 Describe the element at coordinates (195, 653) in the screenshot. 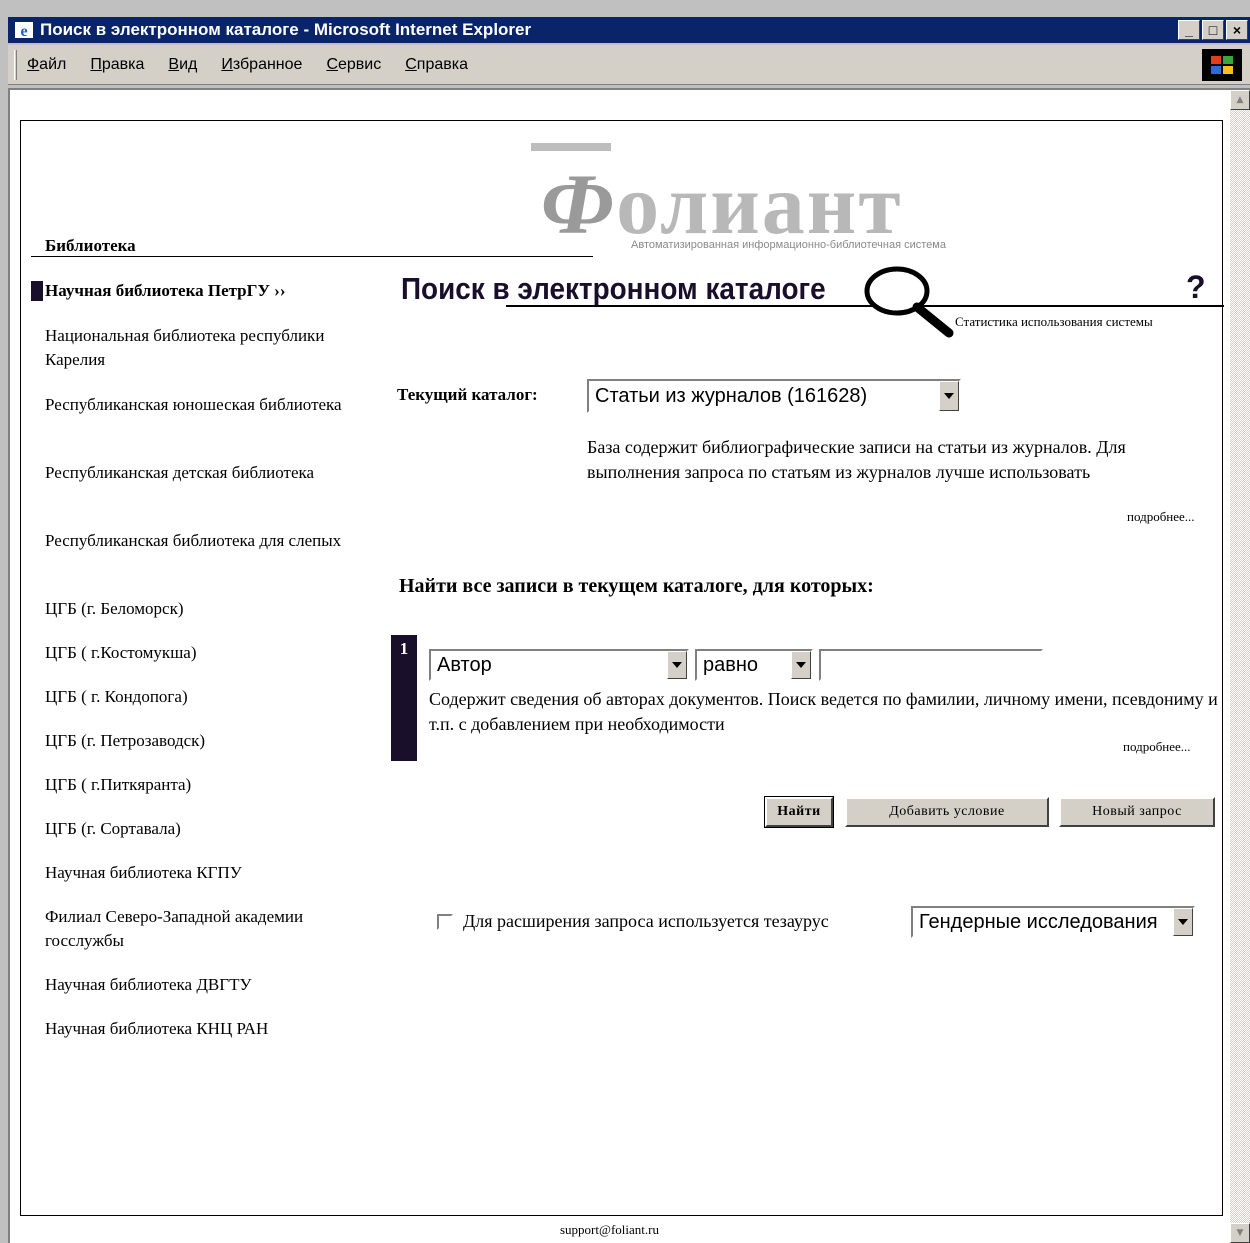

I see `nav-item-kostomuksha: ЦГБ ( г.Костомукша)` at that location.